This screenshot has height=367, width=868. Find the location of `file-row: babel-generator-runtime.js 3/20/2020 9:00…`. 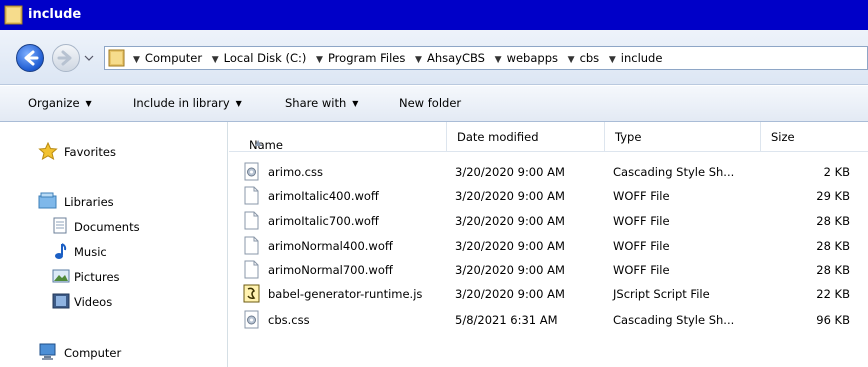

file-row: babel-generator-runtime.js 3/20/2020 9:00… is located at coordinates (548, 294).